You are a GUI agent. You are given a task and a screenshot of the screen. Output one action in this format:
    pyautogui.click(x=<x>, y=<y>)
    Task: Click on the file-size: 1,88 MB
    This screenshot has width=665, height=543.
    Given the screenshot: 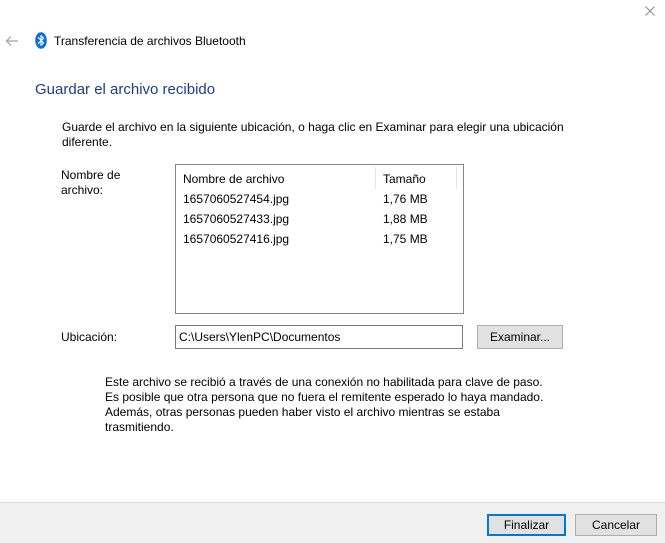 What is the action you would take?
    pyautogui.click(x=405, y=219)
    